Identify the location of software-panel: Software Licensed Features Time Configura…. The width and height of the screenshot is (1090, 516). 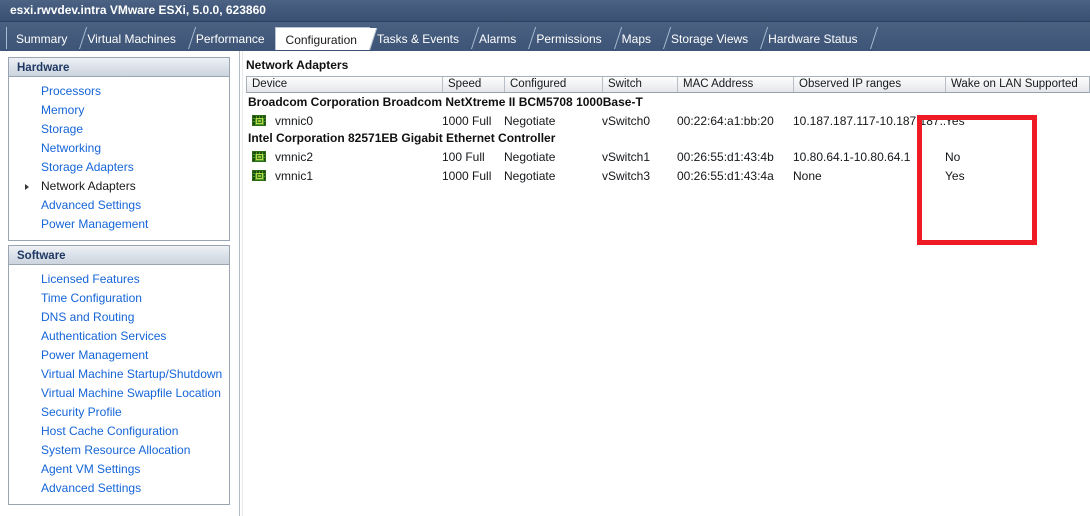
(119, 375).